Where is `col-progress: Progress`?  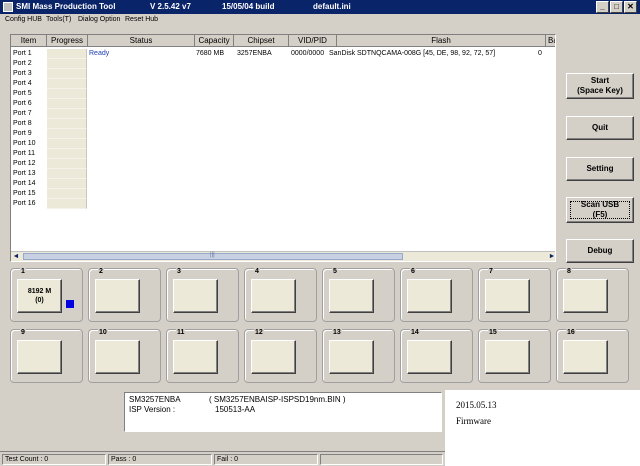
col-progress: Progress is located at coordinates (67, 41).